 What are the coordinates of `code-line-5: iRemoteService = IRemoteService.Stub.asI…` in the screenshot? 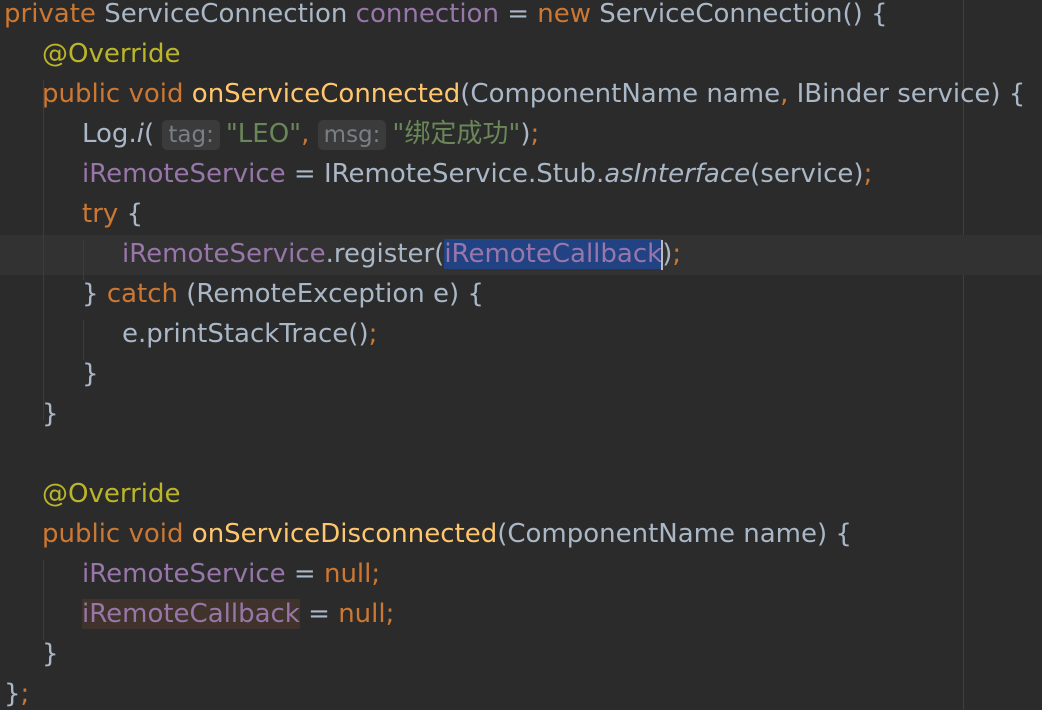 It's located at (477, 174).